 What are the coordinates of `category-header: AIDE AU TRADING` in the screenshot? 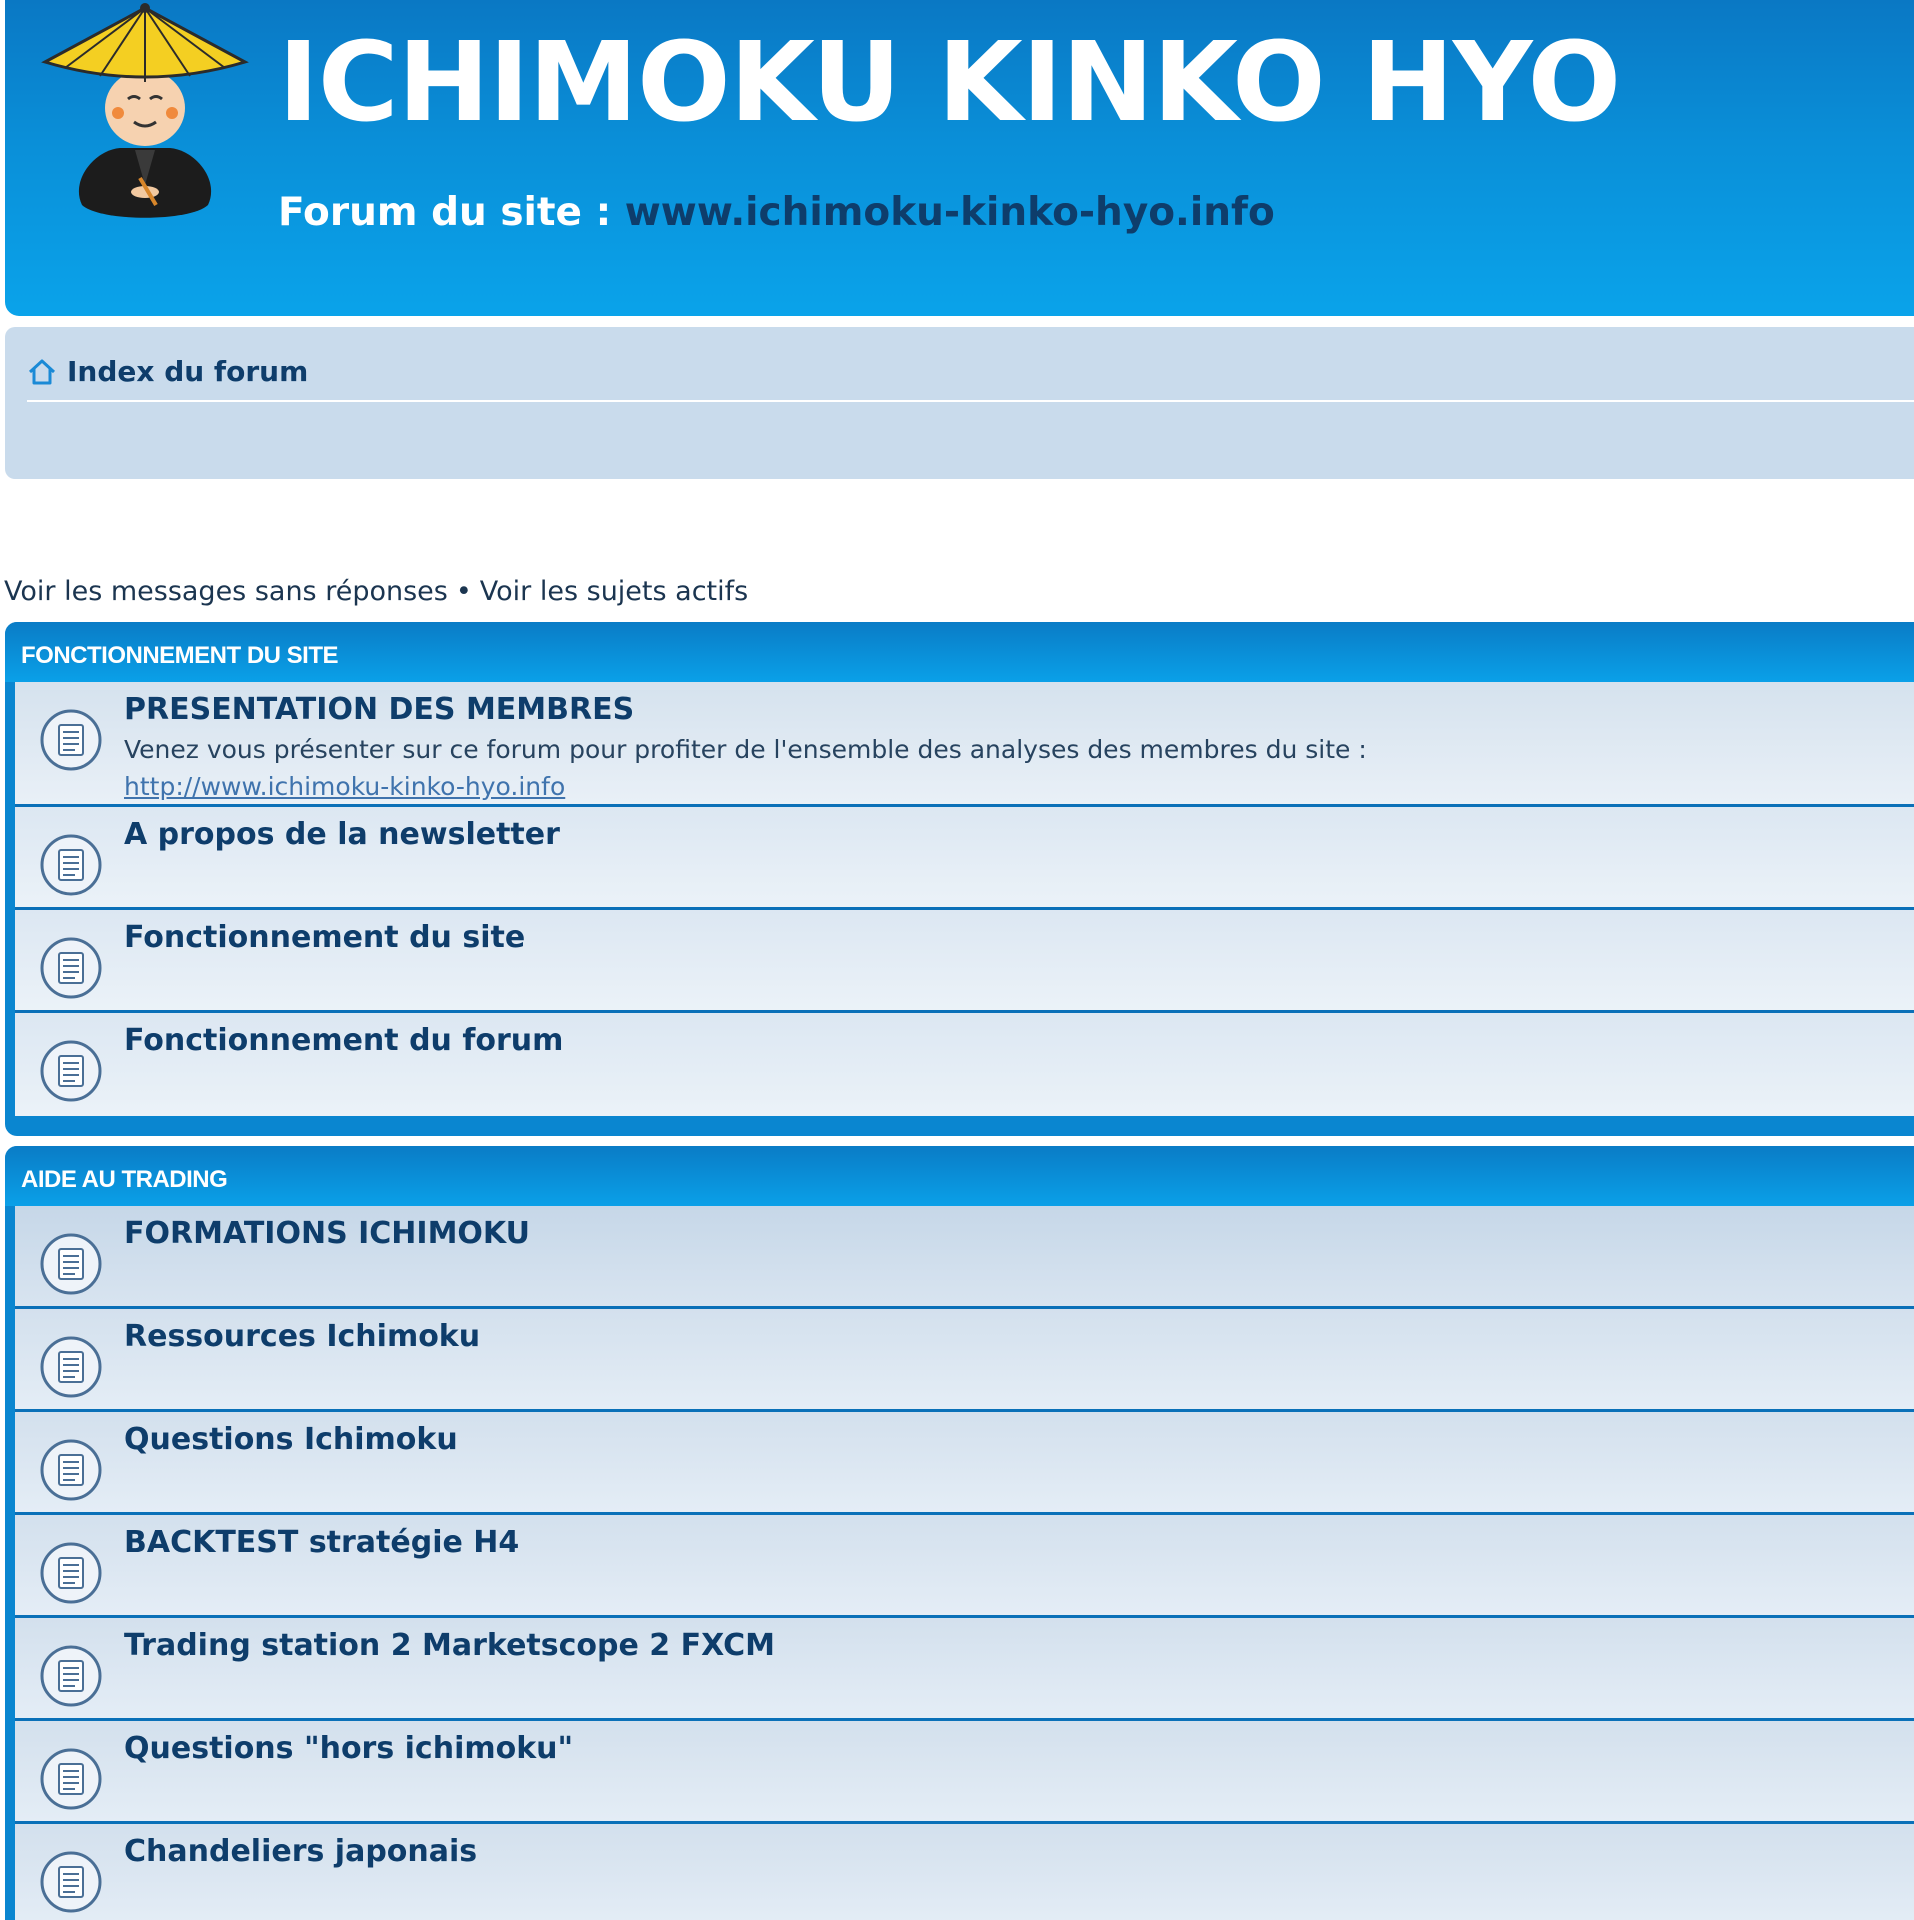 It's located at (959, 1176).